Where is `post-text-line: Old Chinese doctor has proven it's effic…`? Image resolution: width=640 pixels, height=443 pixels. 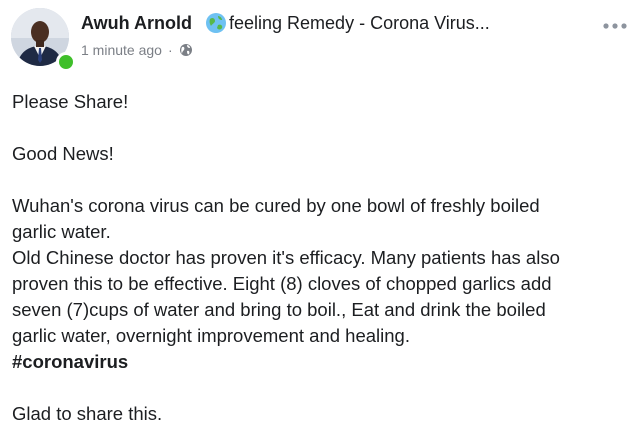 post-text-line: Old Chinese doctor has proven it's effic… is located at coordinates (286, 257).